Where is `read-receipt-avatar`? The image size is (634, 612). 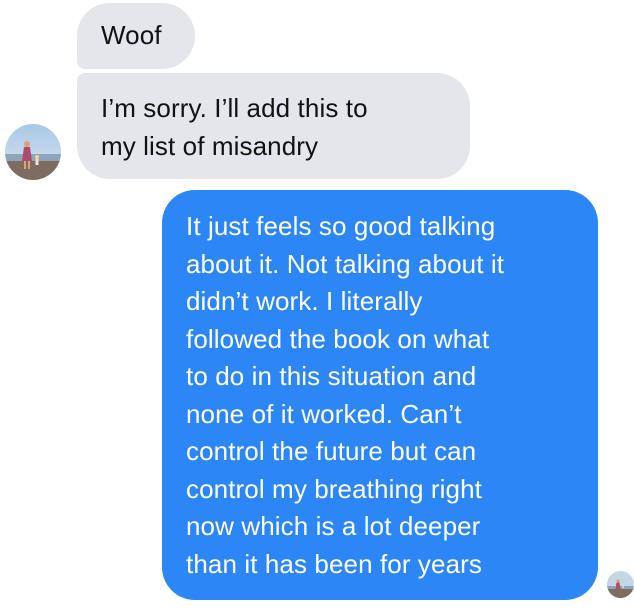 read-receipt-avatar is located at coordinates (620, 584).